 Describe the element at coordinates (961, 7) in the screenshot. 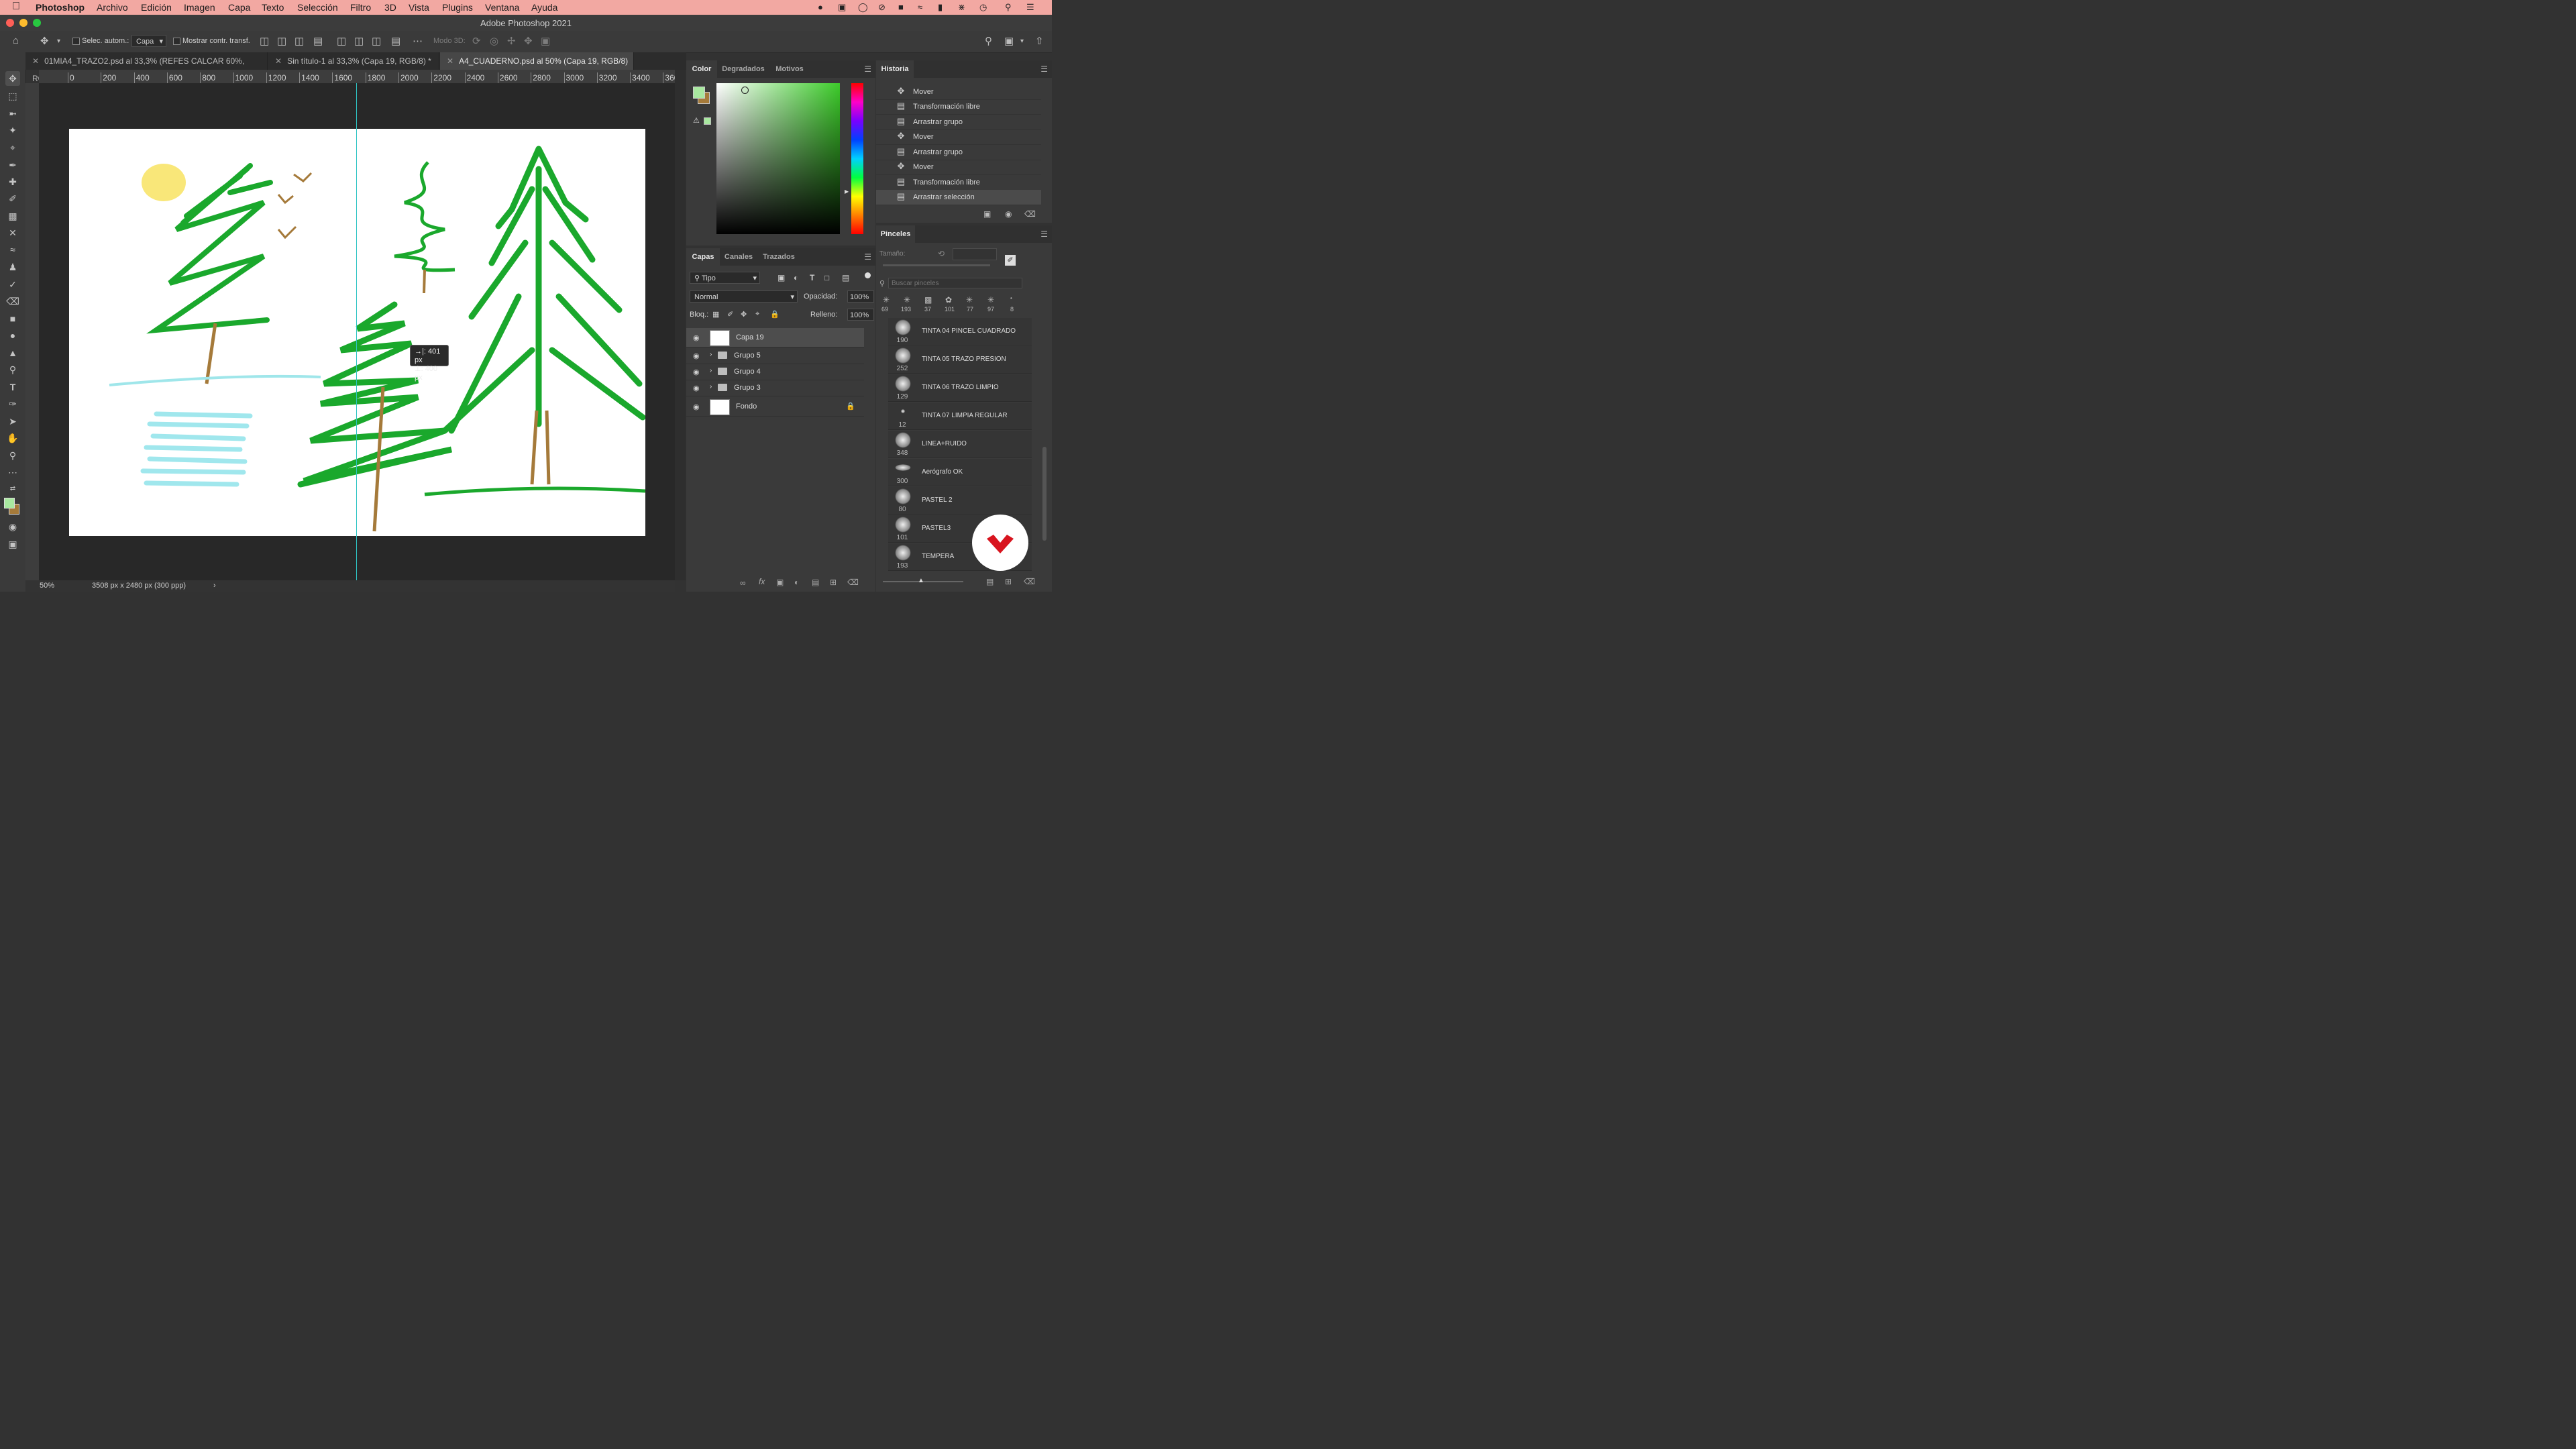

I see `bluetooth-icon: ⋇` at that location.